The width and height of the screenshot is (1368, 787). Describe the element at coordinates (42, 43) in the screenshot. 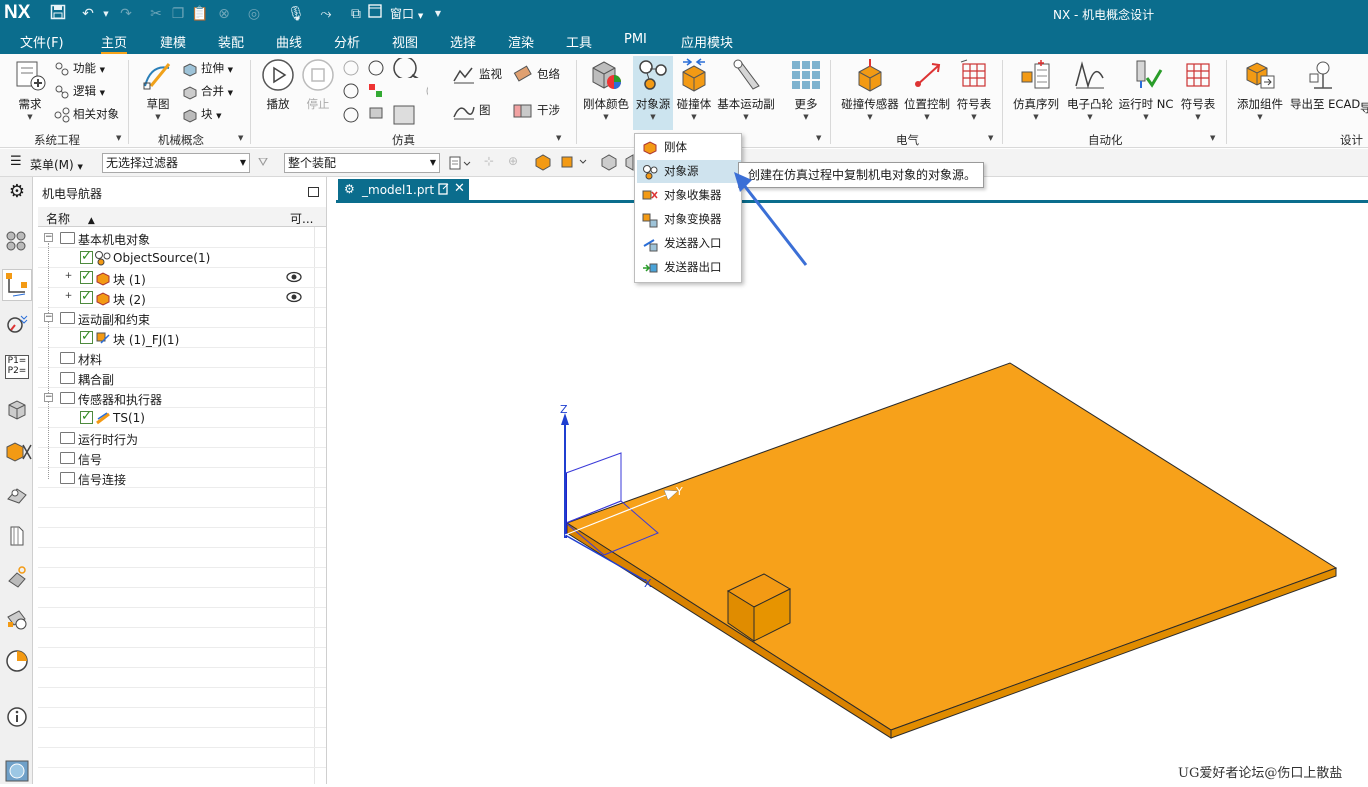

I see `tab-file: 文件(F)` at that location.